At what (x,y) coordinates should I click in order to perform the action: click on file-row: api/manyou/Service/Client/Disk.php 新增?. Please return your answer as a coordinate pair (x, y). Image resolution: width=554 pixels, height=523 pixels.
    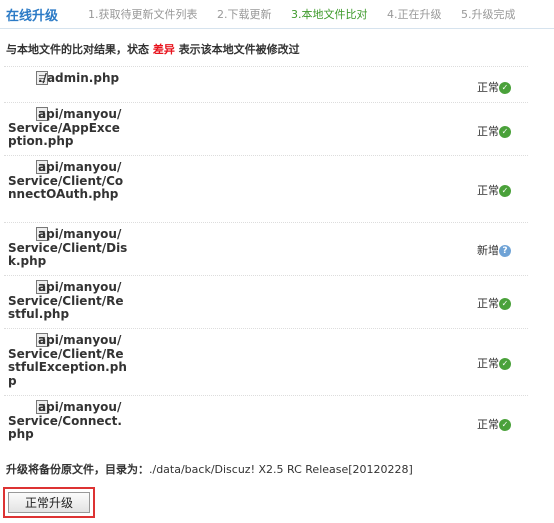
    Looking at the image, I should click on (266, 248).